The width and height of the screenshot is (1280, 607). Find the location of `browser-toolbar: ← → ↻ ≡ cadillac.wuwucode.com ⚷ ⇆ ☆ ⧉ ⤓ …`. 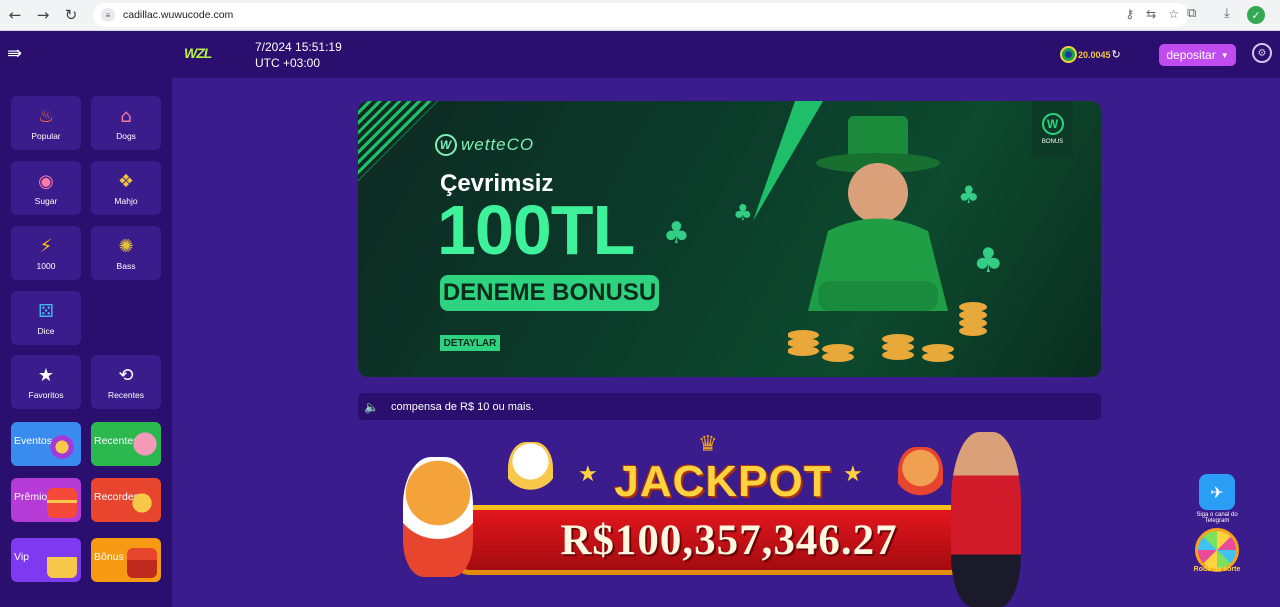

browser-toolbar: ← → ↻ ≡ cadillac.wuwucode.com ⚷ ⇆ ☆ ⧉ ⤓ … is located at coordinates (640, 15).